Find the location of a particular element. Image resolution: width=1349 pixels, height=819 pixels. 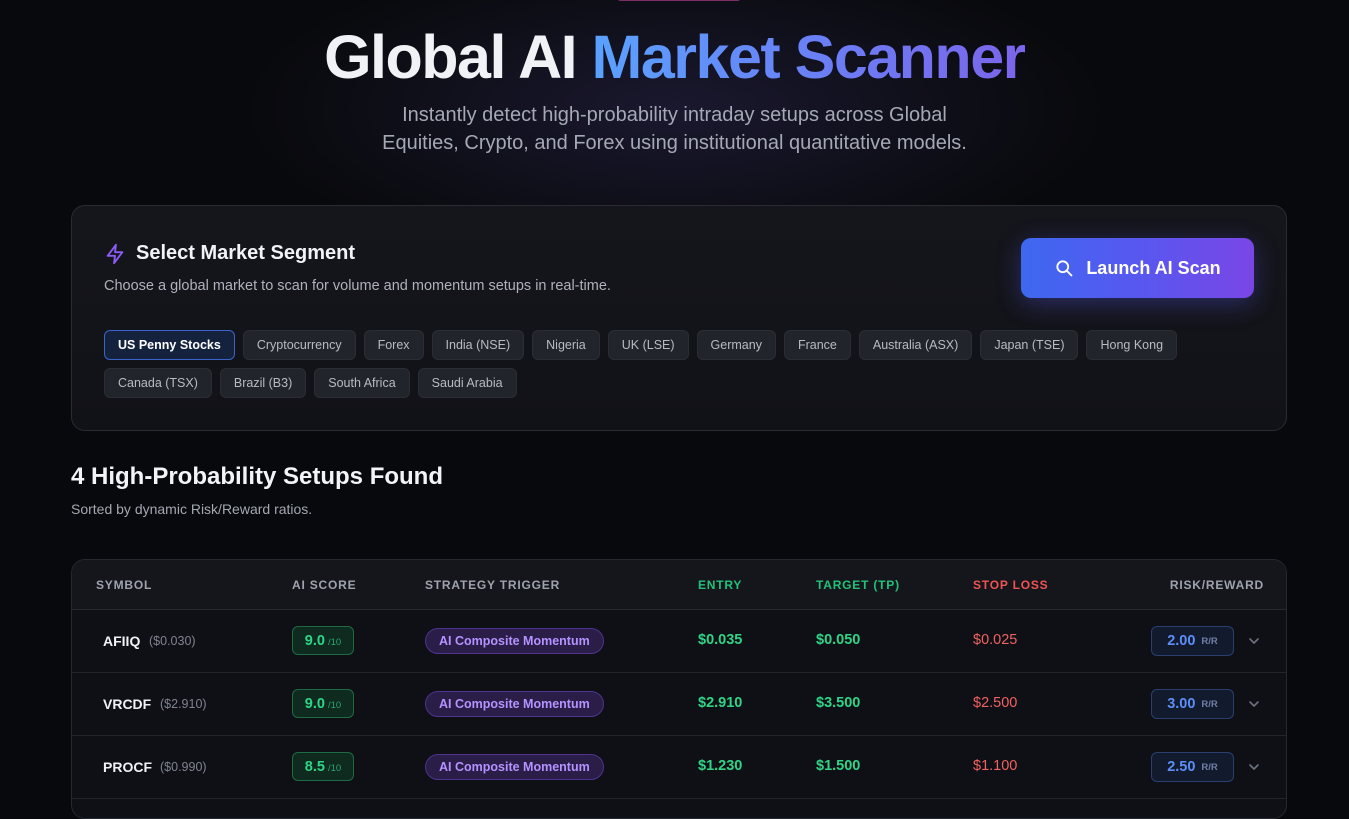

market-chip-india-nse: India (NSE) is located at coordinates (478, 345).